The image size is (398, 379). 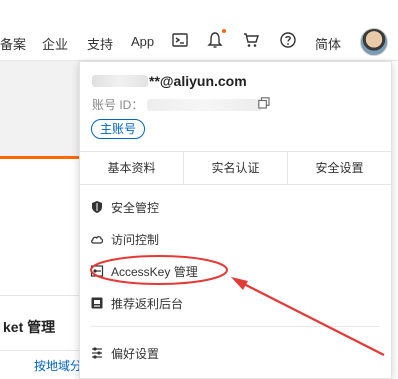 I want to click on terminal-icon, so click(x=180, y=40).